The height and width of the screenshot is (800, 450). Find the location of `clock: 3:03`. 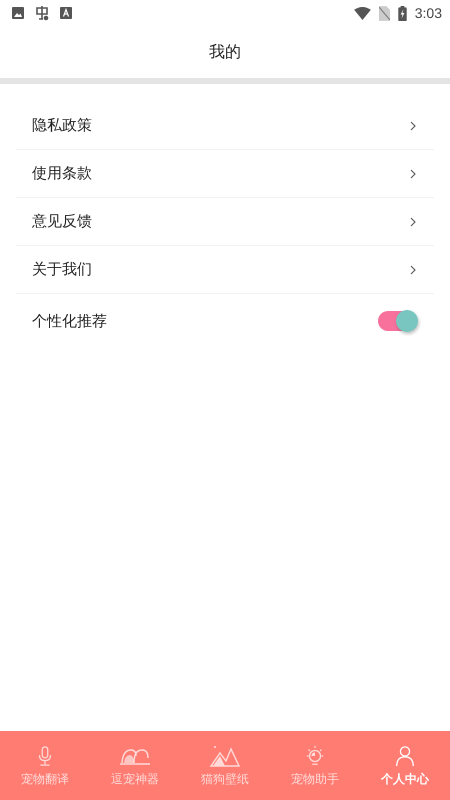

clock: 3:03 is located at coordinates (428, 13).